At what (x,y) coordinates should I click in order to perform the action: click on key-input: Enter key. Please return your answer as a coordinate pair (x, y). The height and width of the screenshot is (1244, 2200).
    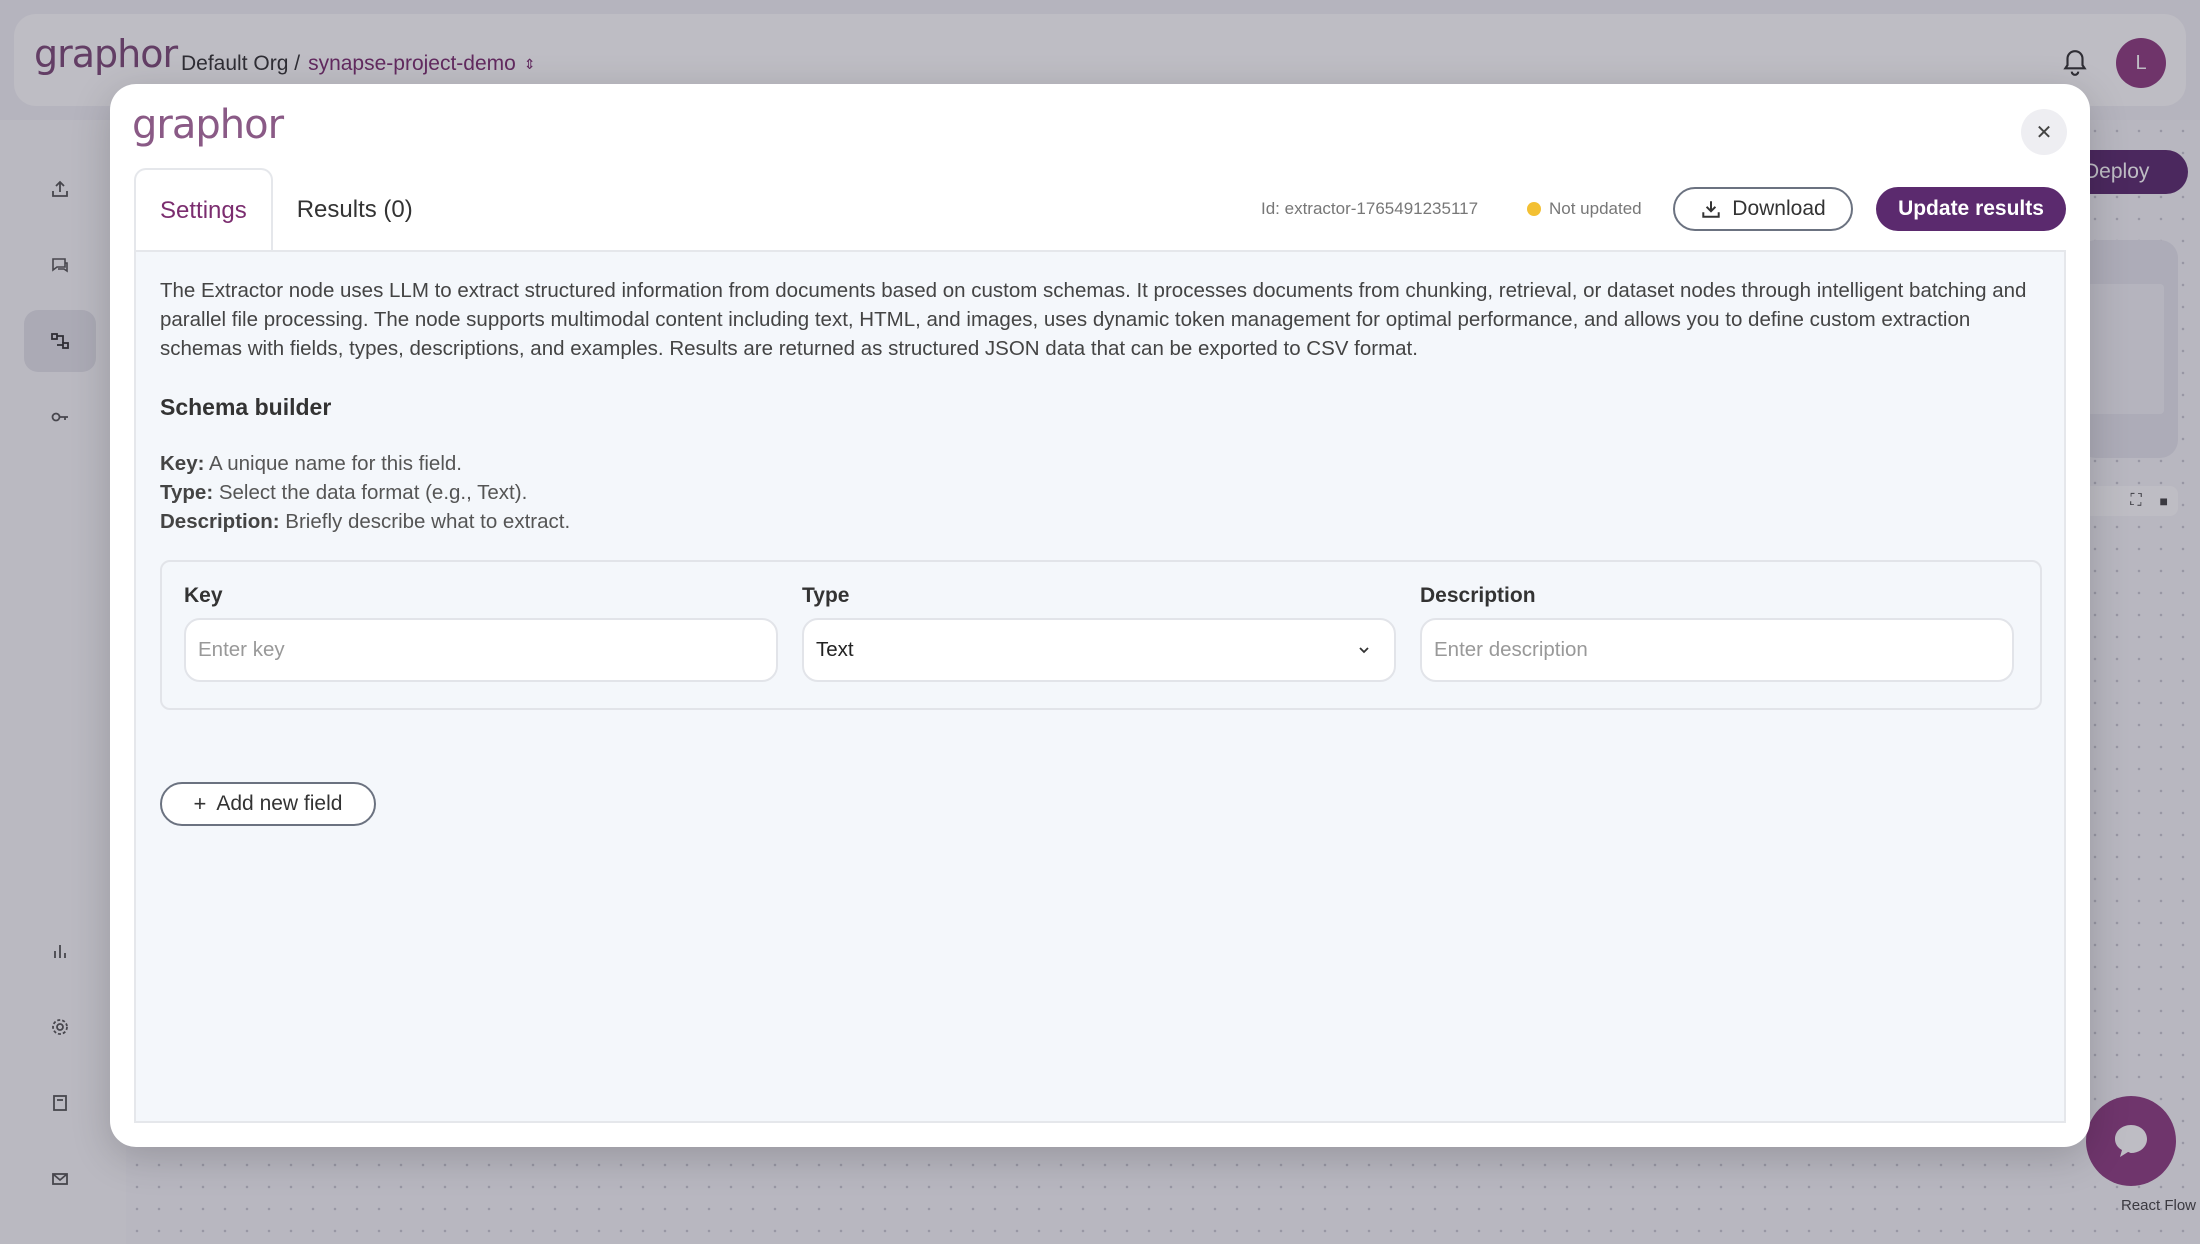
    Looking at the image, I should click on (481, 650).